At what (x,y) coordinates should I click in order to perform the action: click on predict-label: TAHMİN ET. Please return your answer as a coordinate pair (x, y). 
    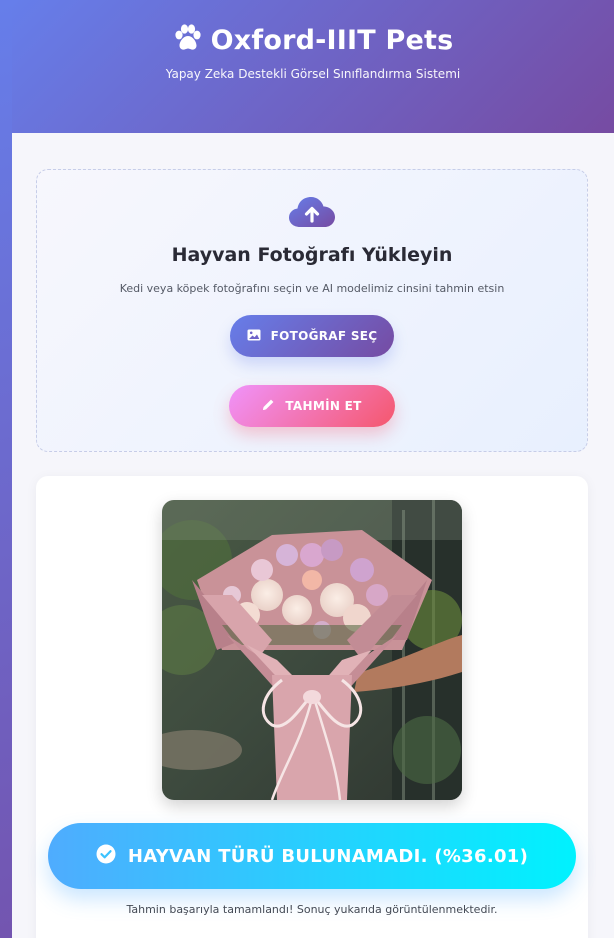
    Looking at the image, I should click on (323, 406).